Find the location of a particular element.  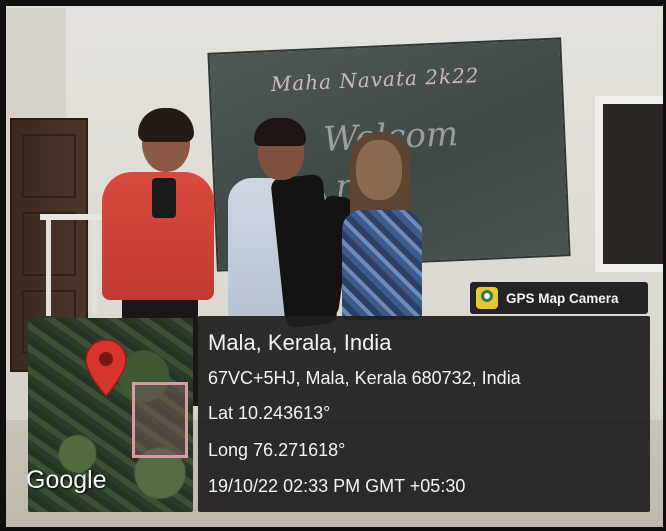

latitude-readout: Lat 10.243613° is located at coordinates (269, 413).